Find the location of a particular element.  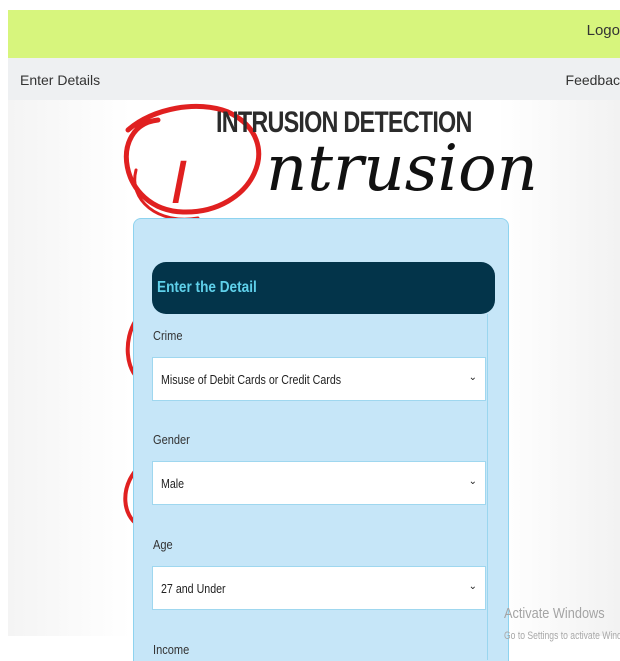

age-label: Age is located at coordinates (163, 544).